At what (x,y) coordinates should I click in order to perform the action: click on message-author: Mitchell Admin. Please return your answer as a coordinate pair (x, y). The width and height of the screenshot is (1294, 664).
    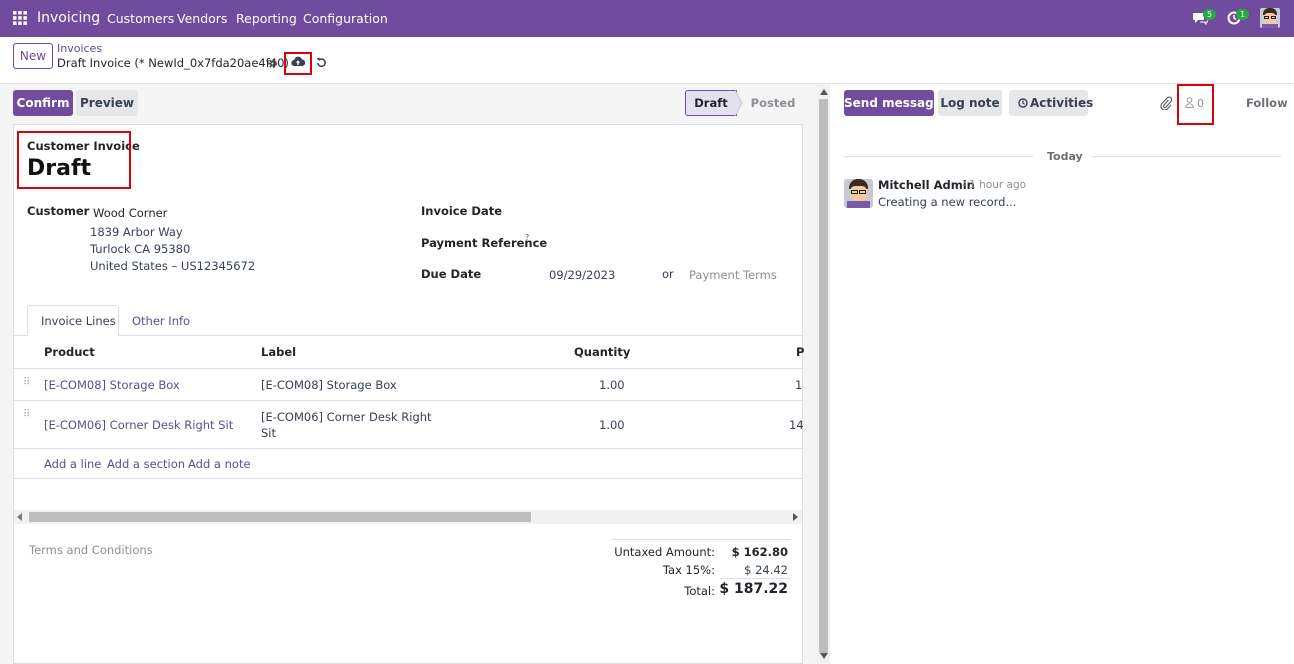
    Looking at the image, I should click on (926, 185).